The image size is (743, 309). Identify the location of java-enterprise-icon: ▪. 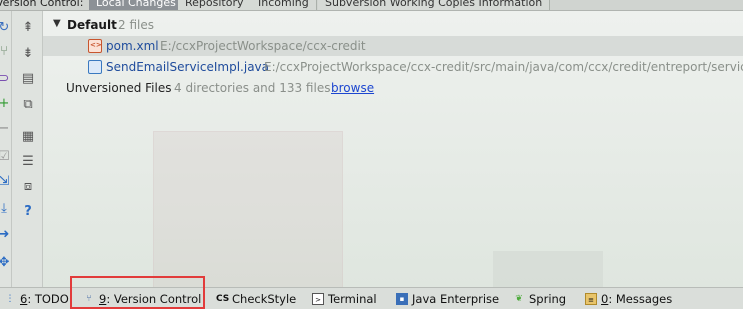
(402, 299).